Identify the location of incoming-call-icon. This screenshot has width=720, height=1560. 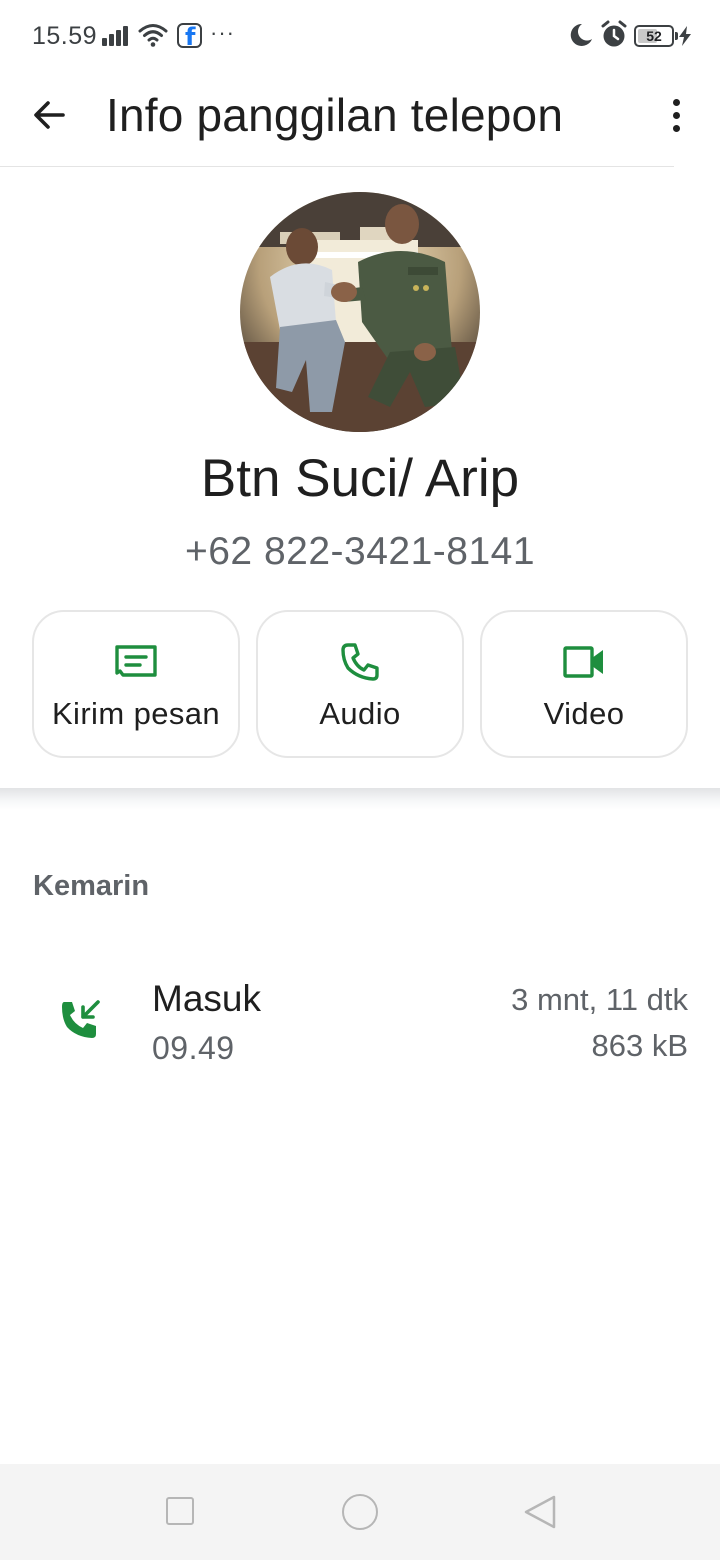
(81, 1019).